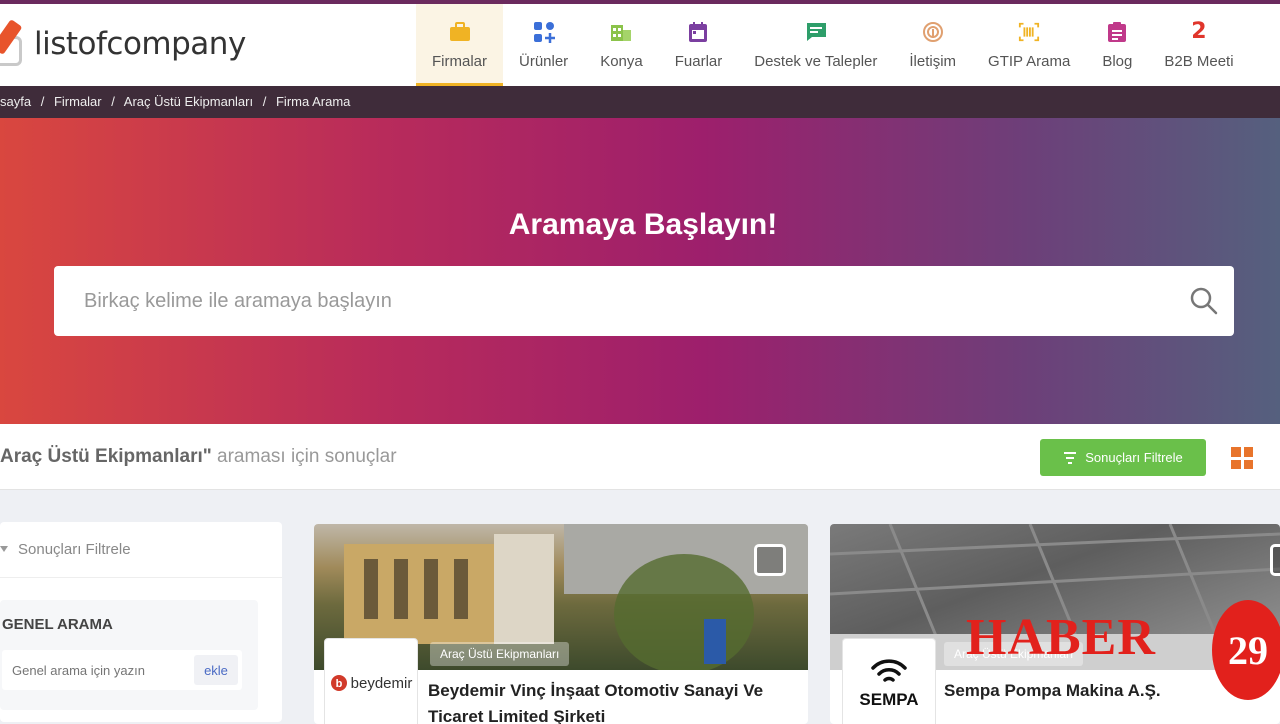 This screenshot has height=724, width=1280. I want to click on results-query: Araç Üstü Ekipmanları", so click(106, 456).